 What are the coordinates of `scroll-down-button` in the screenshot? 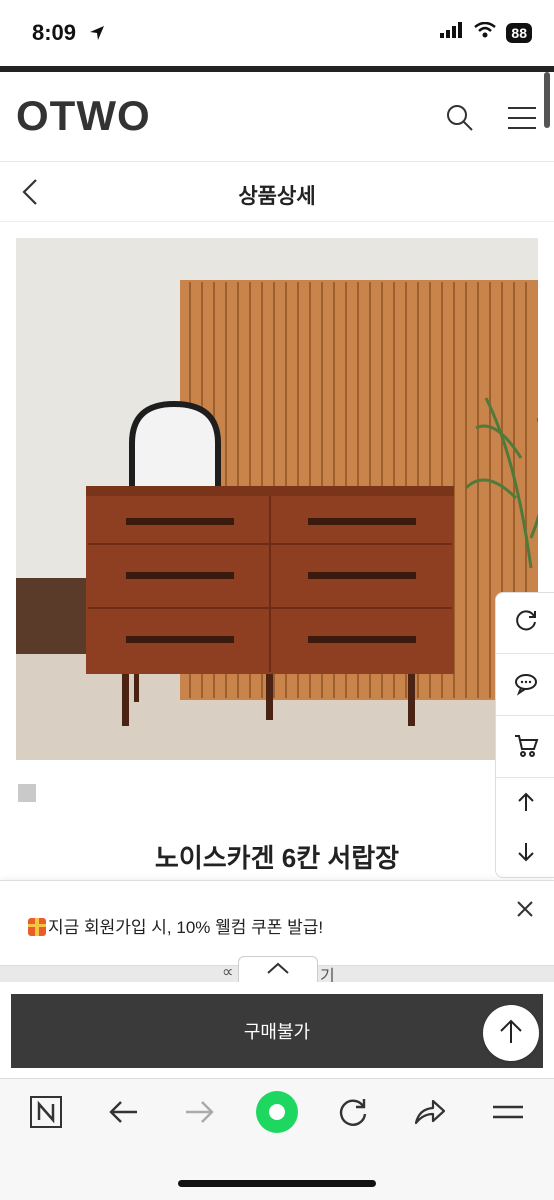 It's located at (525, 854).